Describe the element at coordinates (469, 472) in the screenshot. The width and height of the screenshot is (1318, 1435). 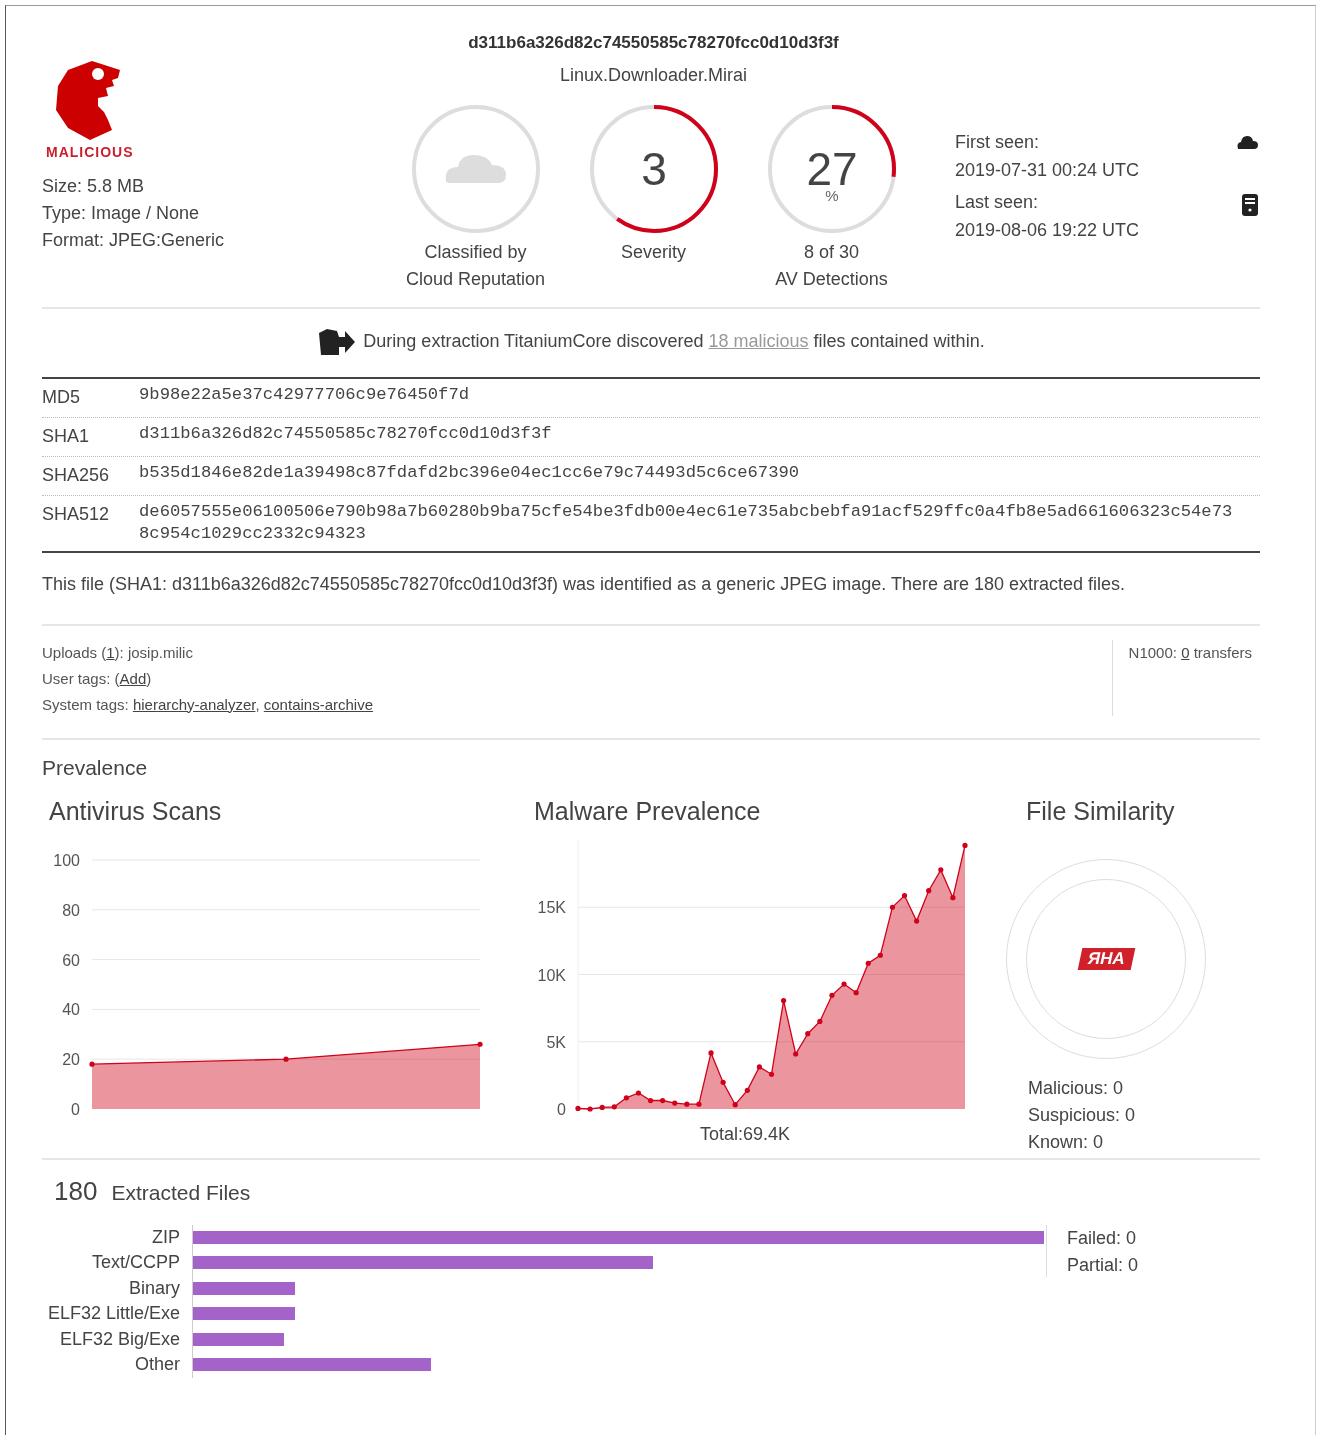
I see `hash-value: b535d1846e82de1a39498c87fdafd2bc396e04ec1cc6e79c74493d5c6ce67390` at that location.